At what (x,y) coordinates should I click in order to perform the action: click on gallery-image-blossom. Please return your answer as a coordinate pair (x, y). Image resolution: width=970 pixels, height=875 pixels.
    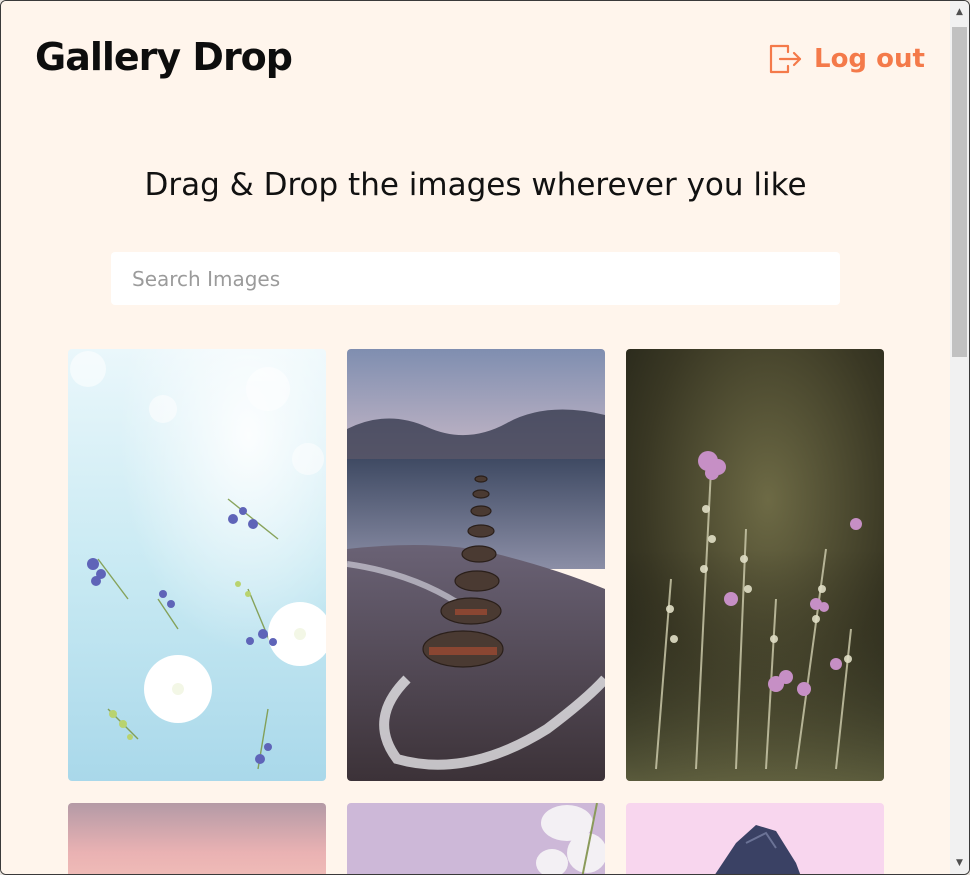
    Looking at the image, I should click on (476, 838).